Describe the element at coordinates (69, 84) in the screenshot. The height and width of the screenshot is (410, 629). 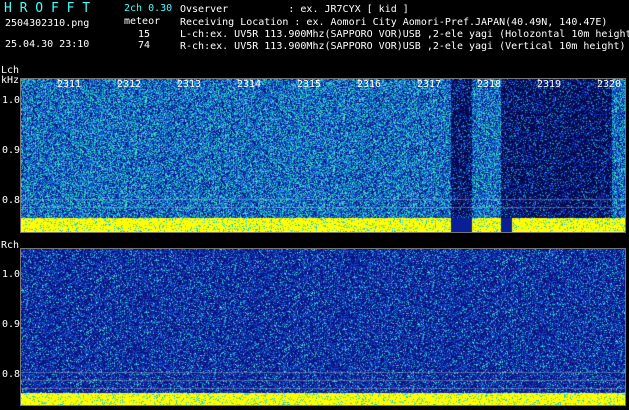
I see `lch-time-tick: 2311` at that location.